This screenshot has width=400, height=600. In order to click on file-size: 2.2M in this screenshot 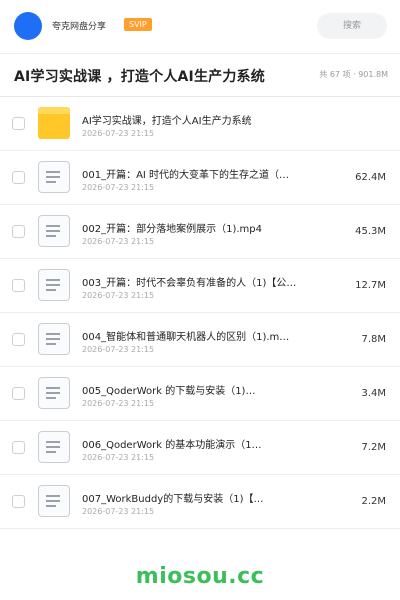, I will do `click(373, 501)`.